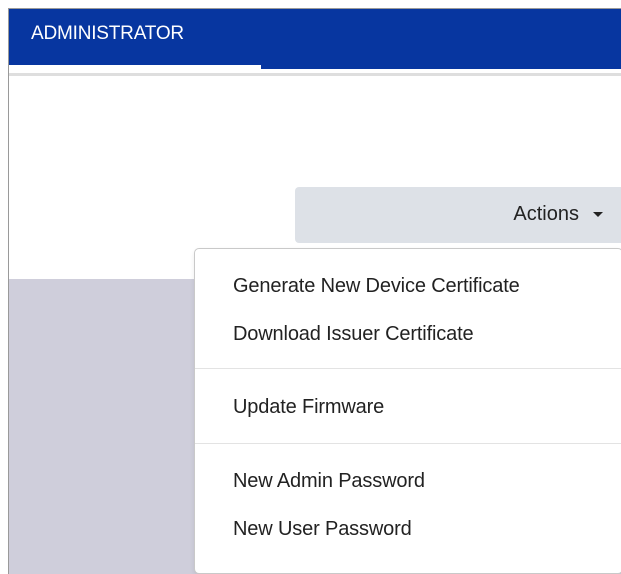  I want to click on active-tab-indicator, so click(135, 67).